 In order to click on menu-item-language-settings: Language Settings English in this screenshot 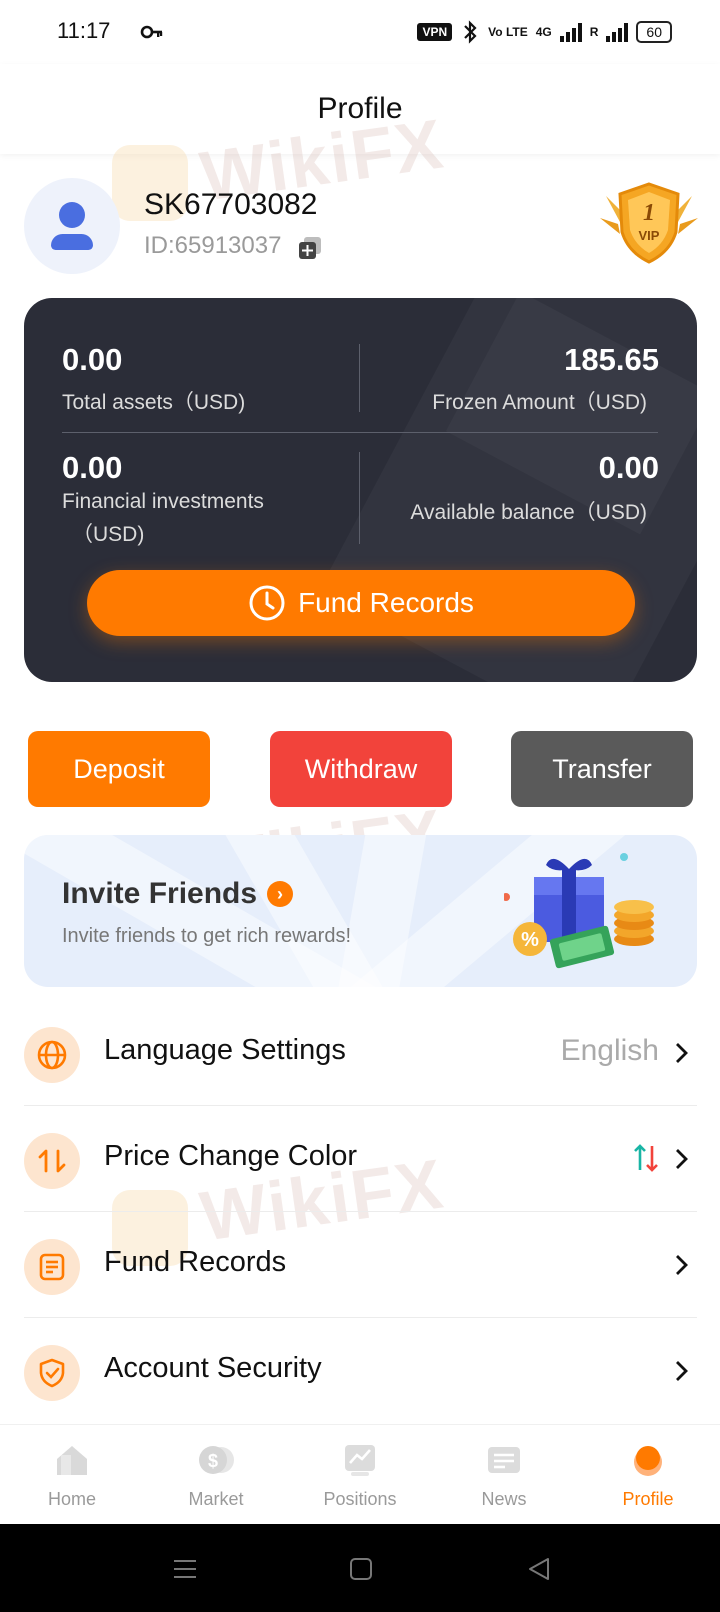, I will do `click(360, 1053)`.